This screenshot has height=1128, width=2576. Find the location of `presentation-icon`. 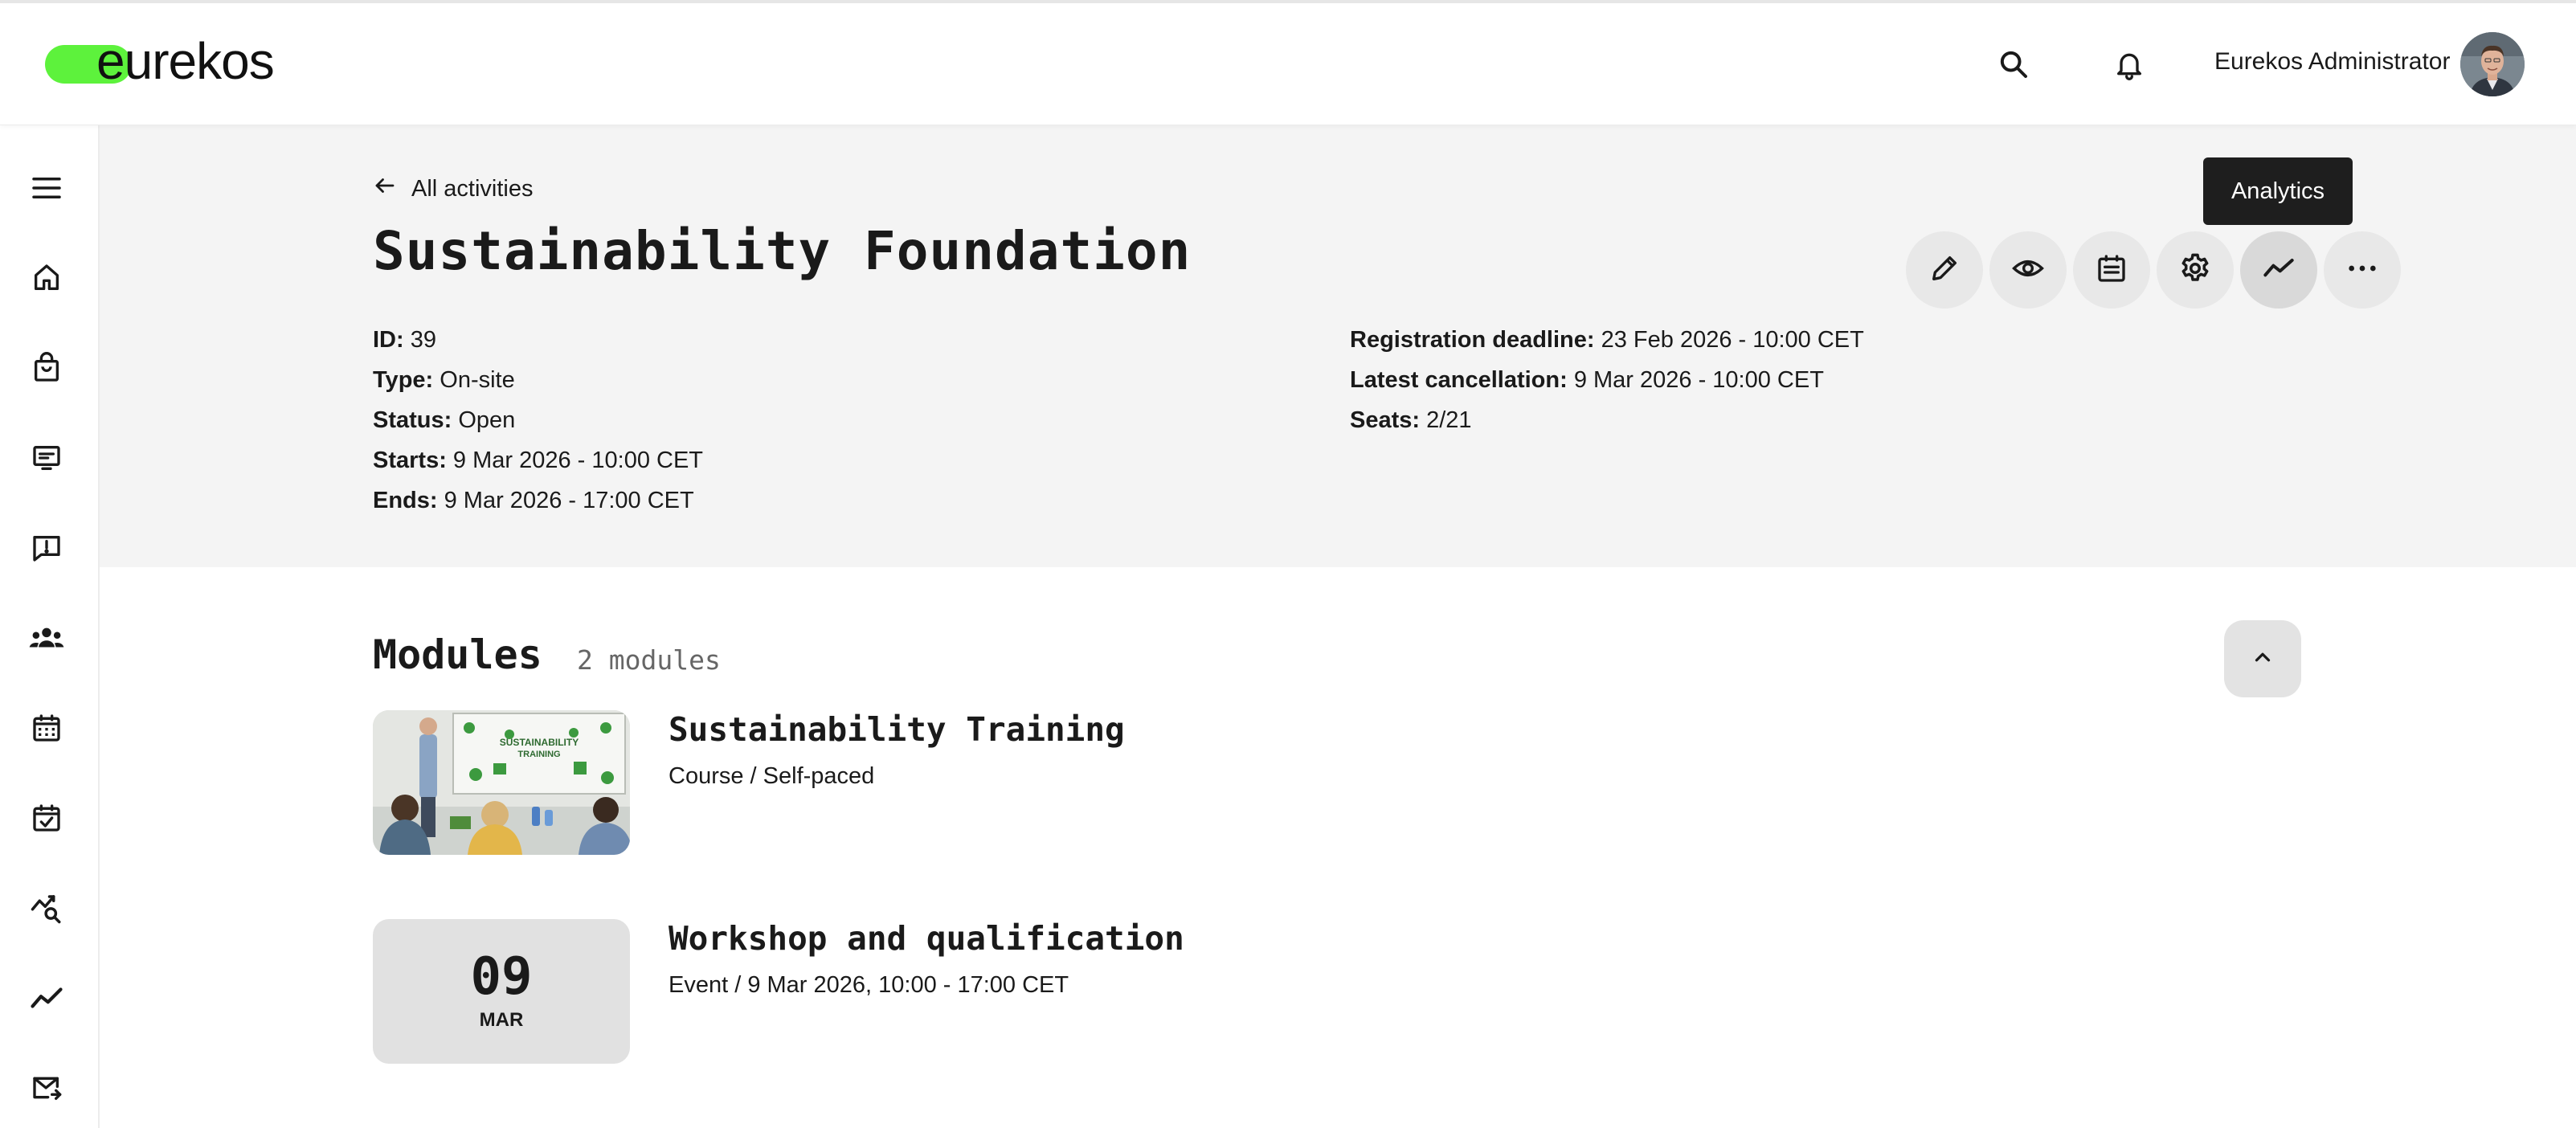

presentation-icon is located at coordinates (46, 457).